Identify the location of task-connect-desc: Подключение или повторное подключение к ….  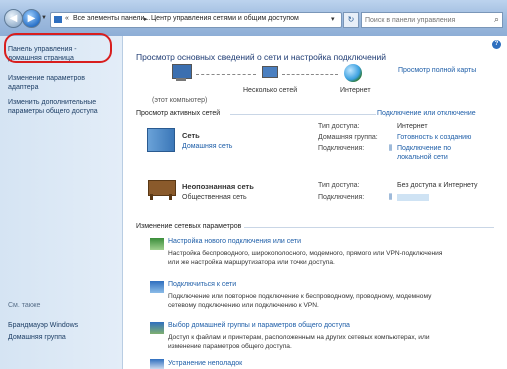
(300, 296).